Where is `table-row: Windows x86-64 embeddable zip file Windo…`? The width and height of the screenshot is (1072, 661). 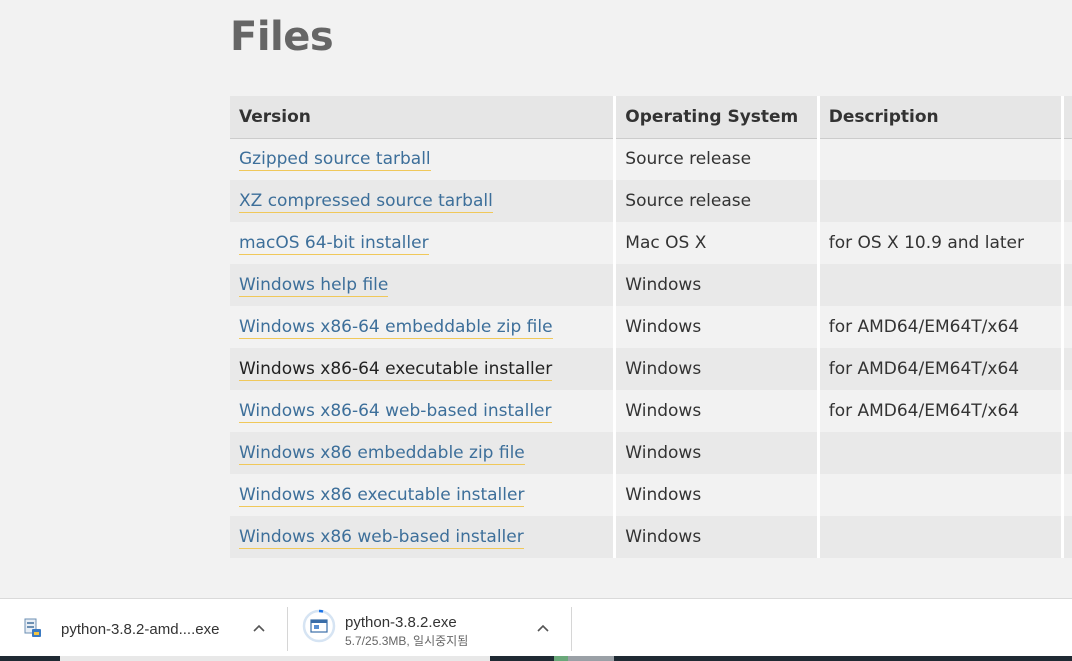
table-row: Windows x86-64 embeddable zip file Windo… is located at coordinates (651, 327).